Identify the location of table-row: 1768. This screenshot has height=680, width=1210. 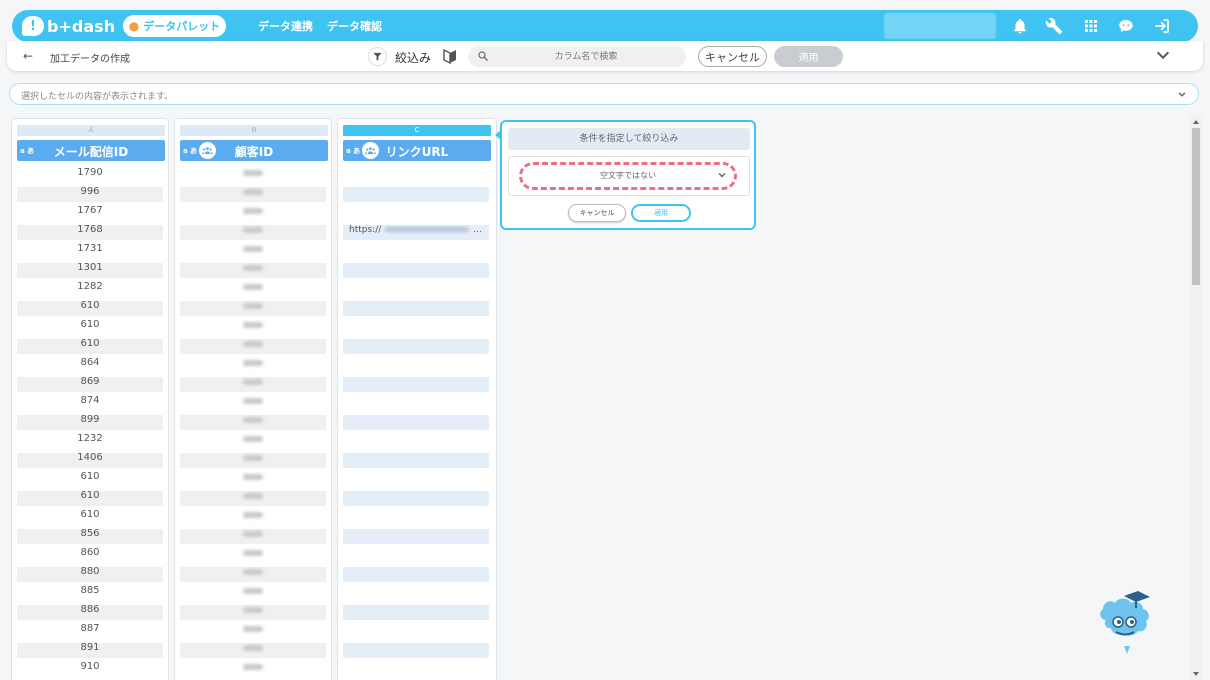
(90, 232).